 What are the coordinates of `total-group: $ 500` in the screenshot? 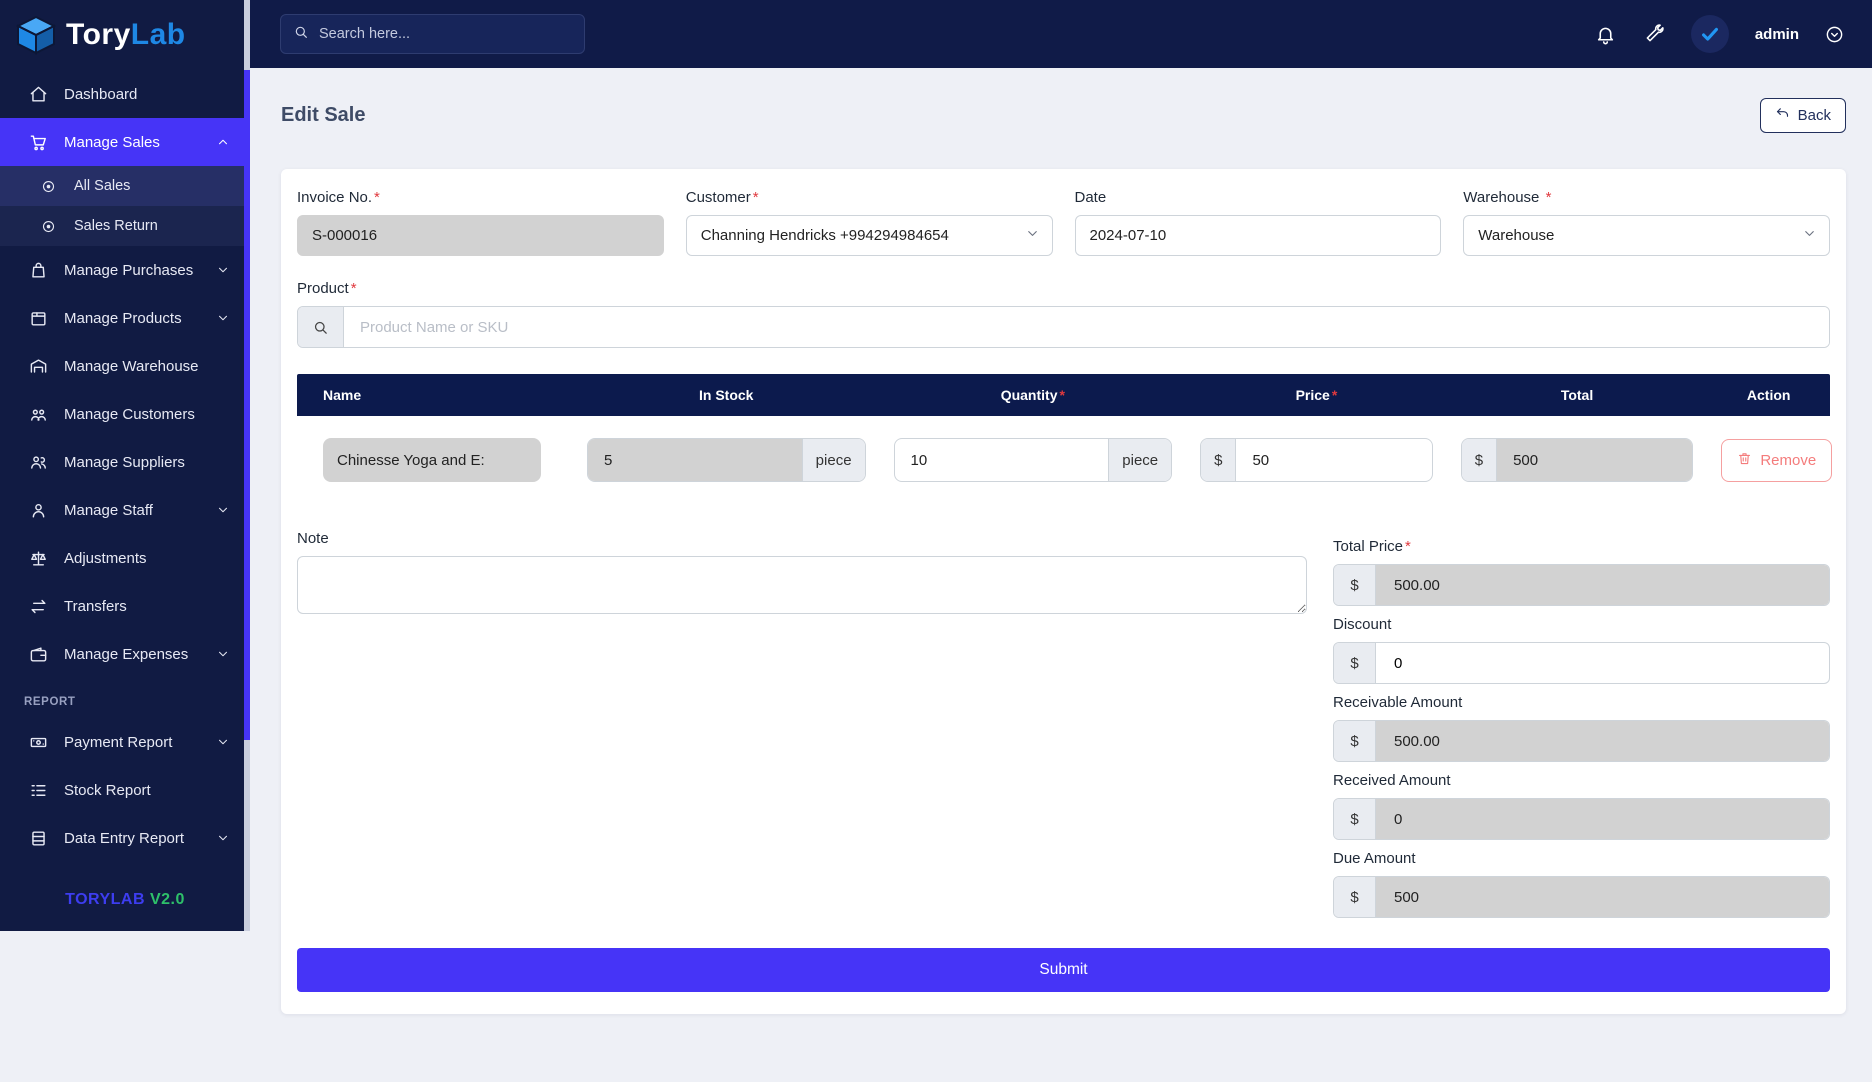 It's located at (1577, 460).